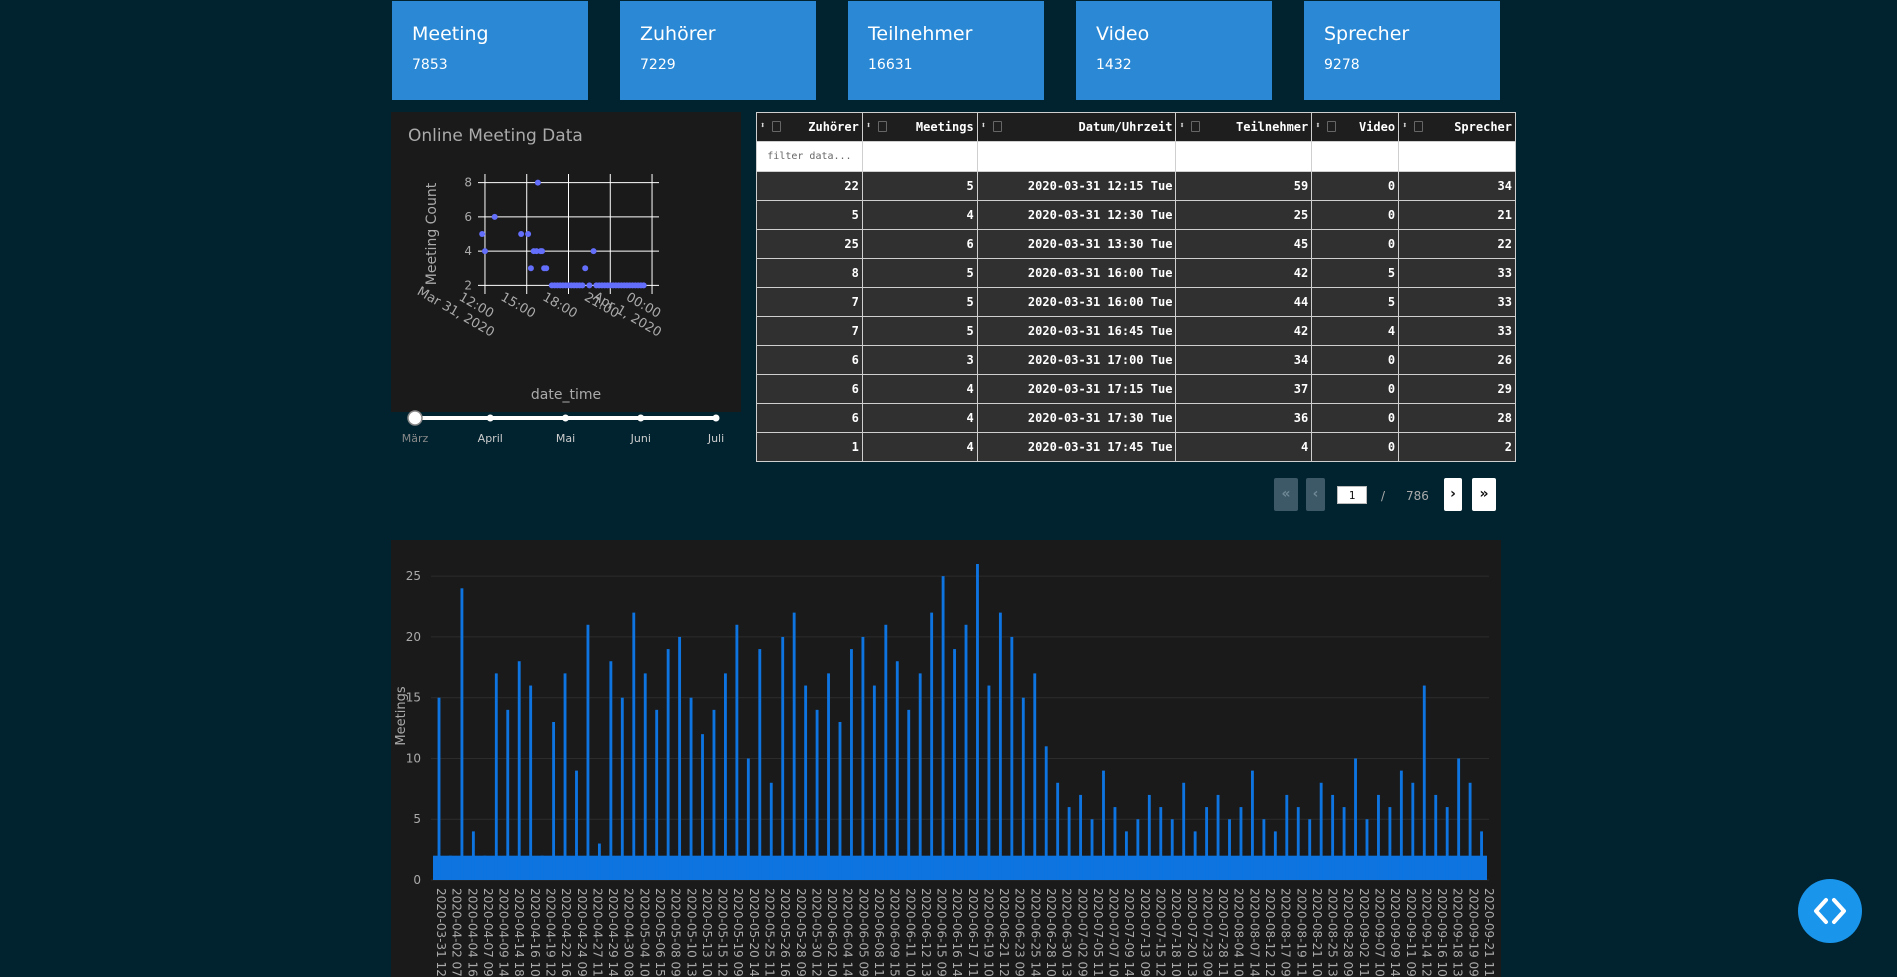 The width and height of the screenshot is (1897, 977). I want to click on slider-mark-label: Mai, so click(565, 438).